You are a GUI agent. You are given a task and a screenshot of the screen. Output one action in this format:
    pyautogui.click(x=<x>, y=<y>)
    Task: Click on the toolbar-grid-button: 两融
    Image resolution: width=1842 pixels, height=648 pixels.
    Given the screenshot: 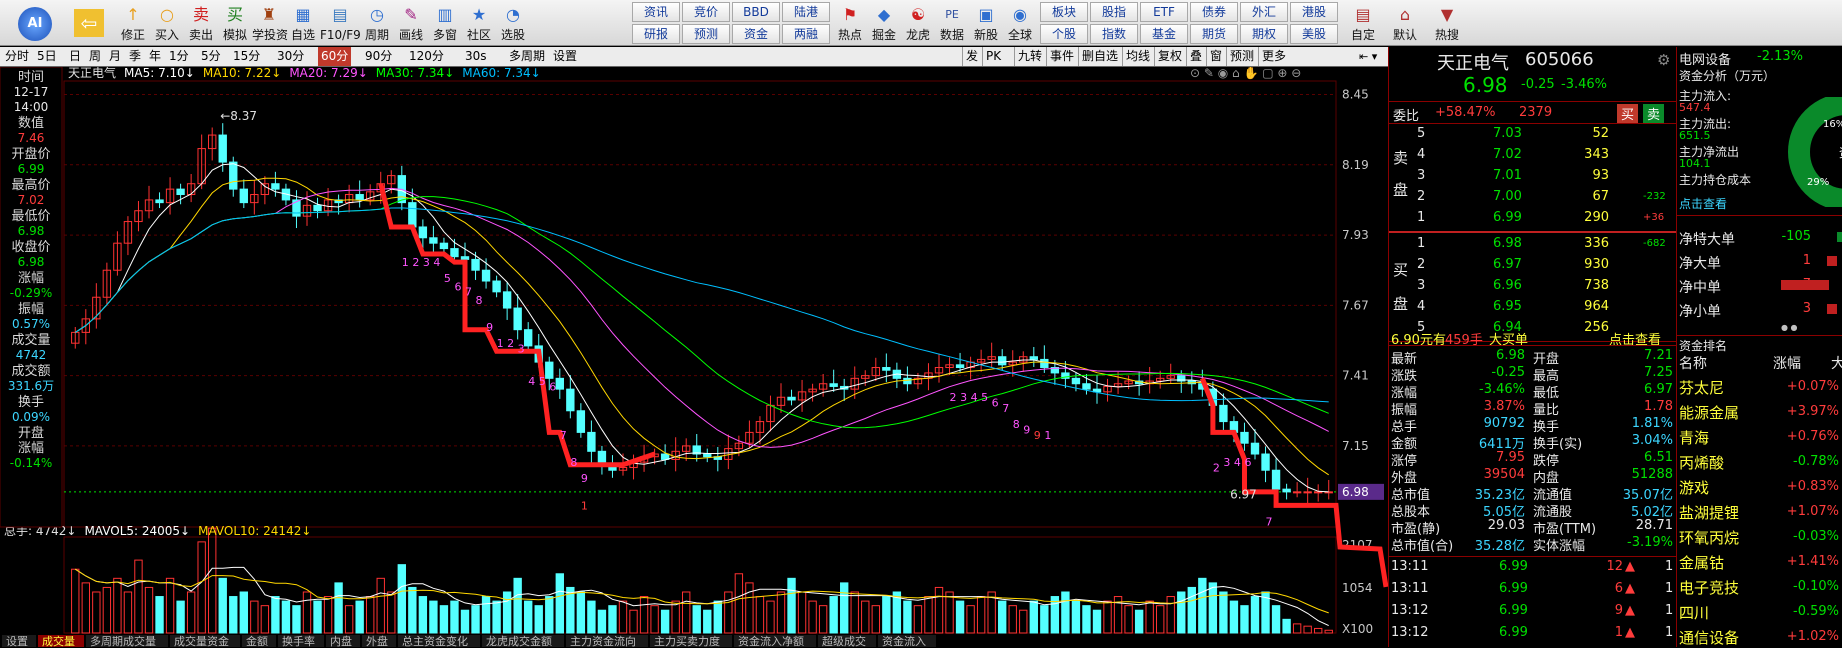 What is the action you would take?
    pyautogui.click(x=806, y=34)
    